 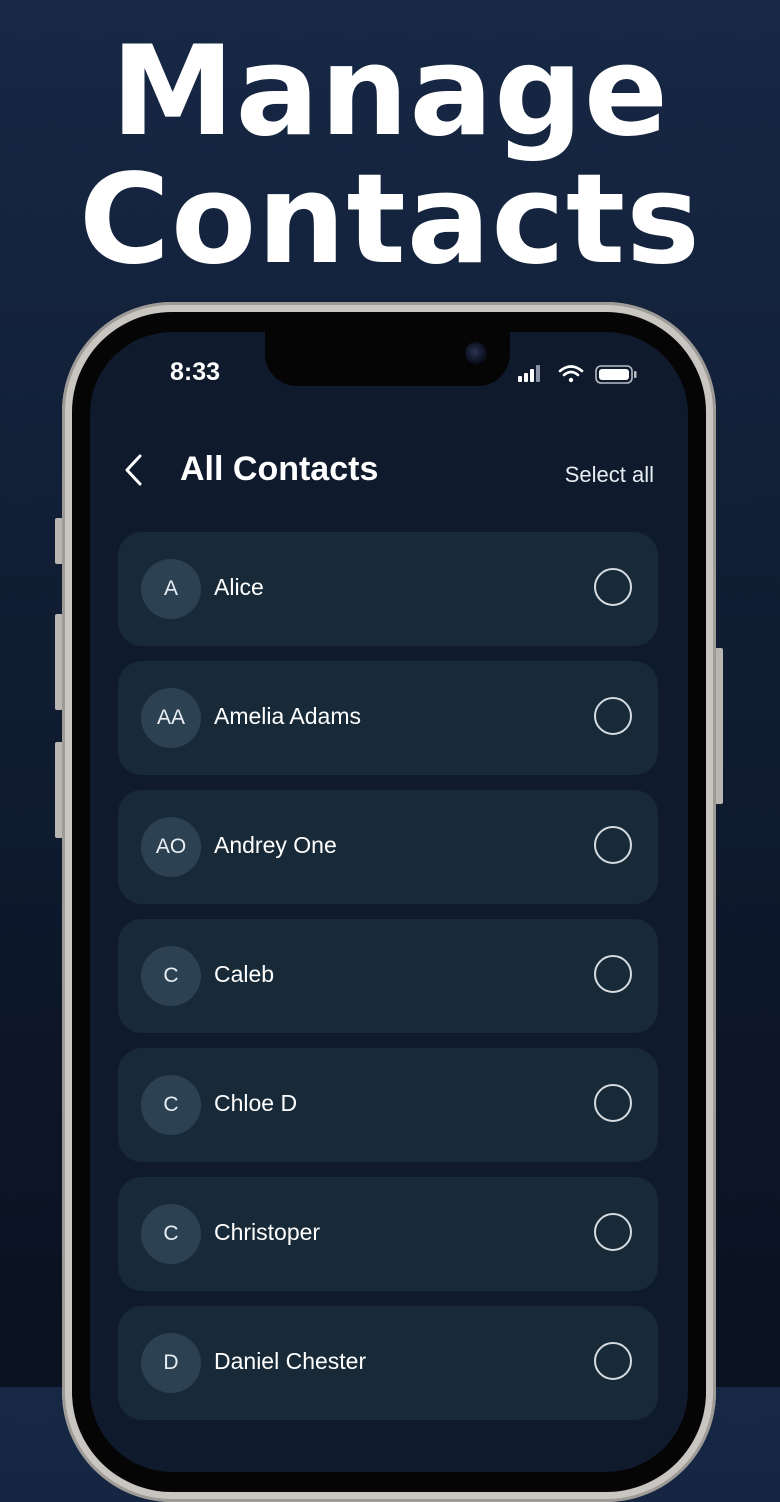 I want to click on status-icons, so click(x=577, y=374).